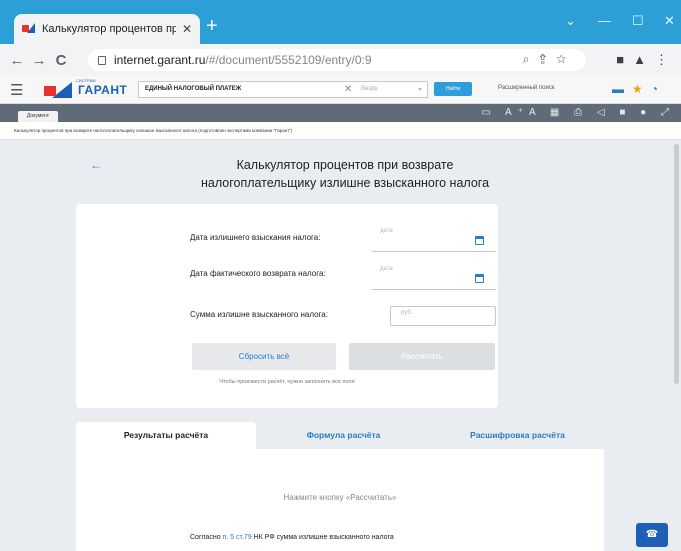 The image size is (681, 551). Describe the element at coordinates (422, 356) in the screenshot. I see `calculate-button: Рассчитать` at that location.